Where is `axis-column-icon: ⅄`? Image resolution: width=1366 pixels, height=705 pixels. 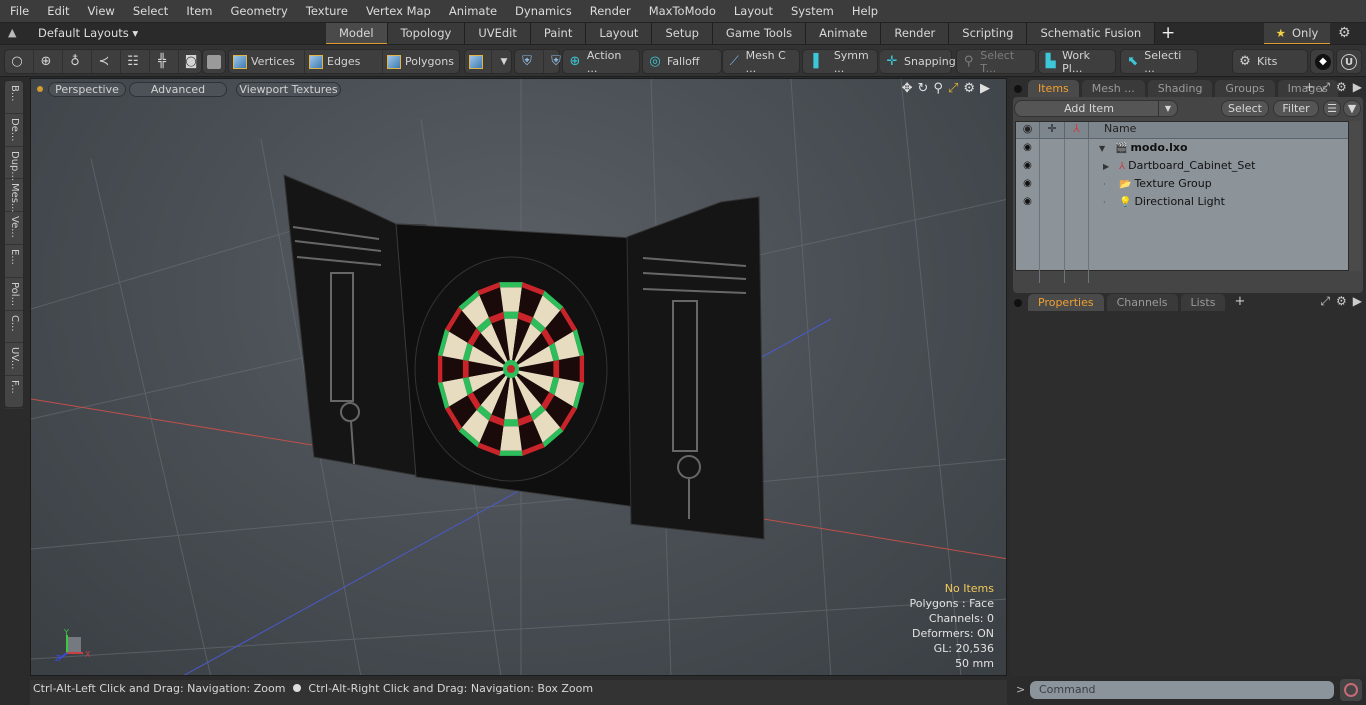 axis-column-icon: ⅄ is located at coordinates (1077, 130).